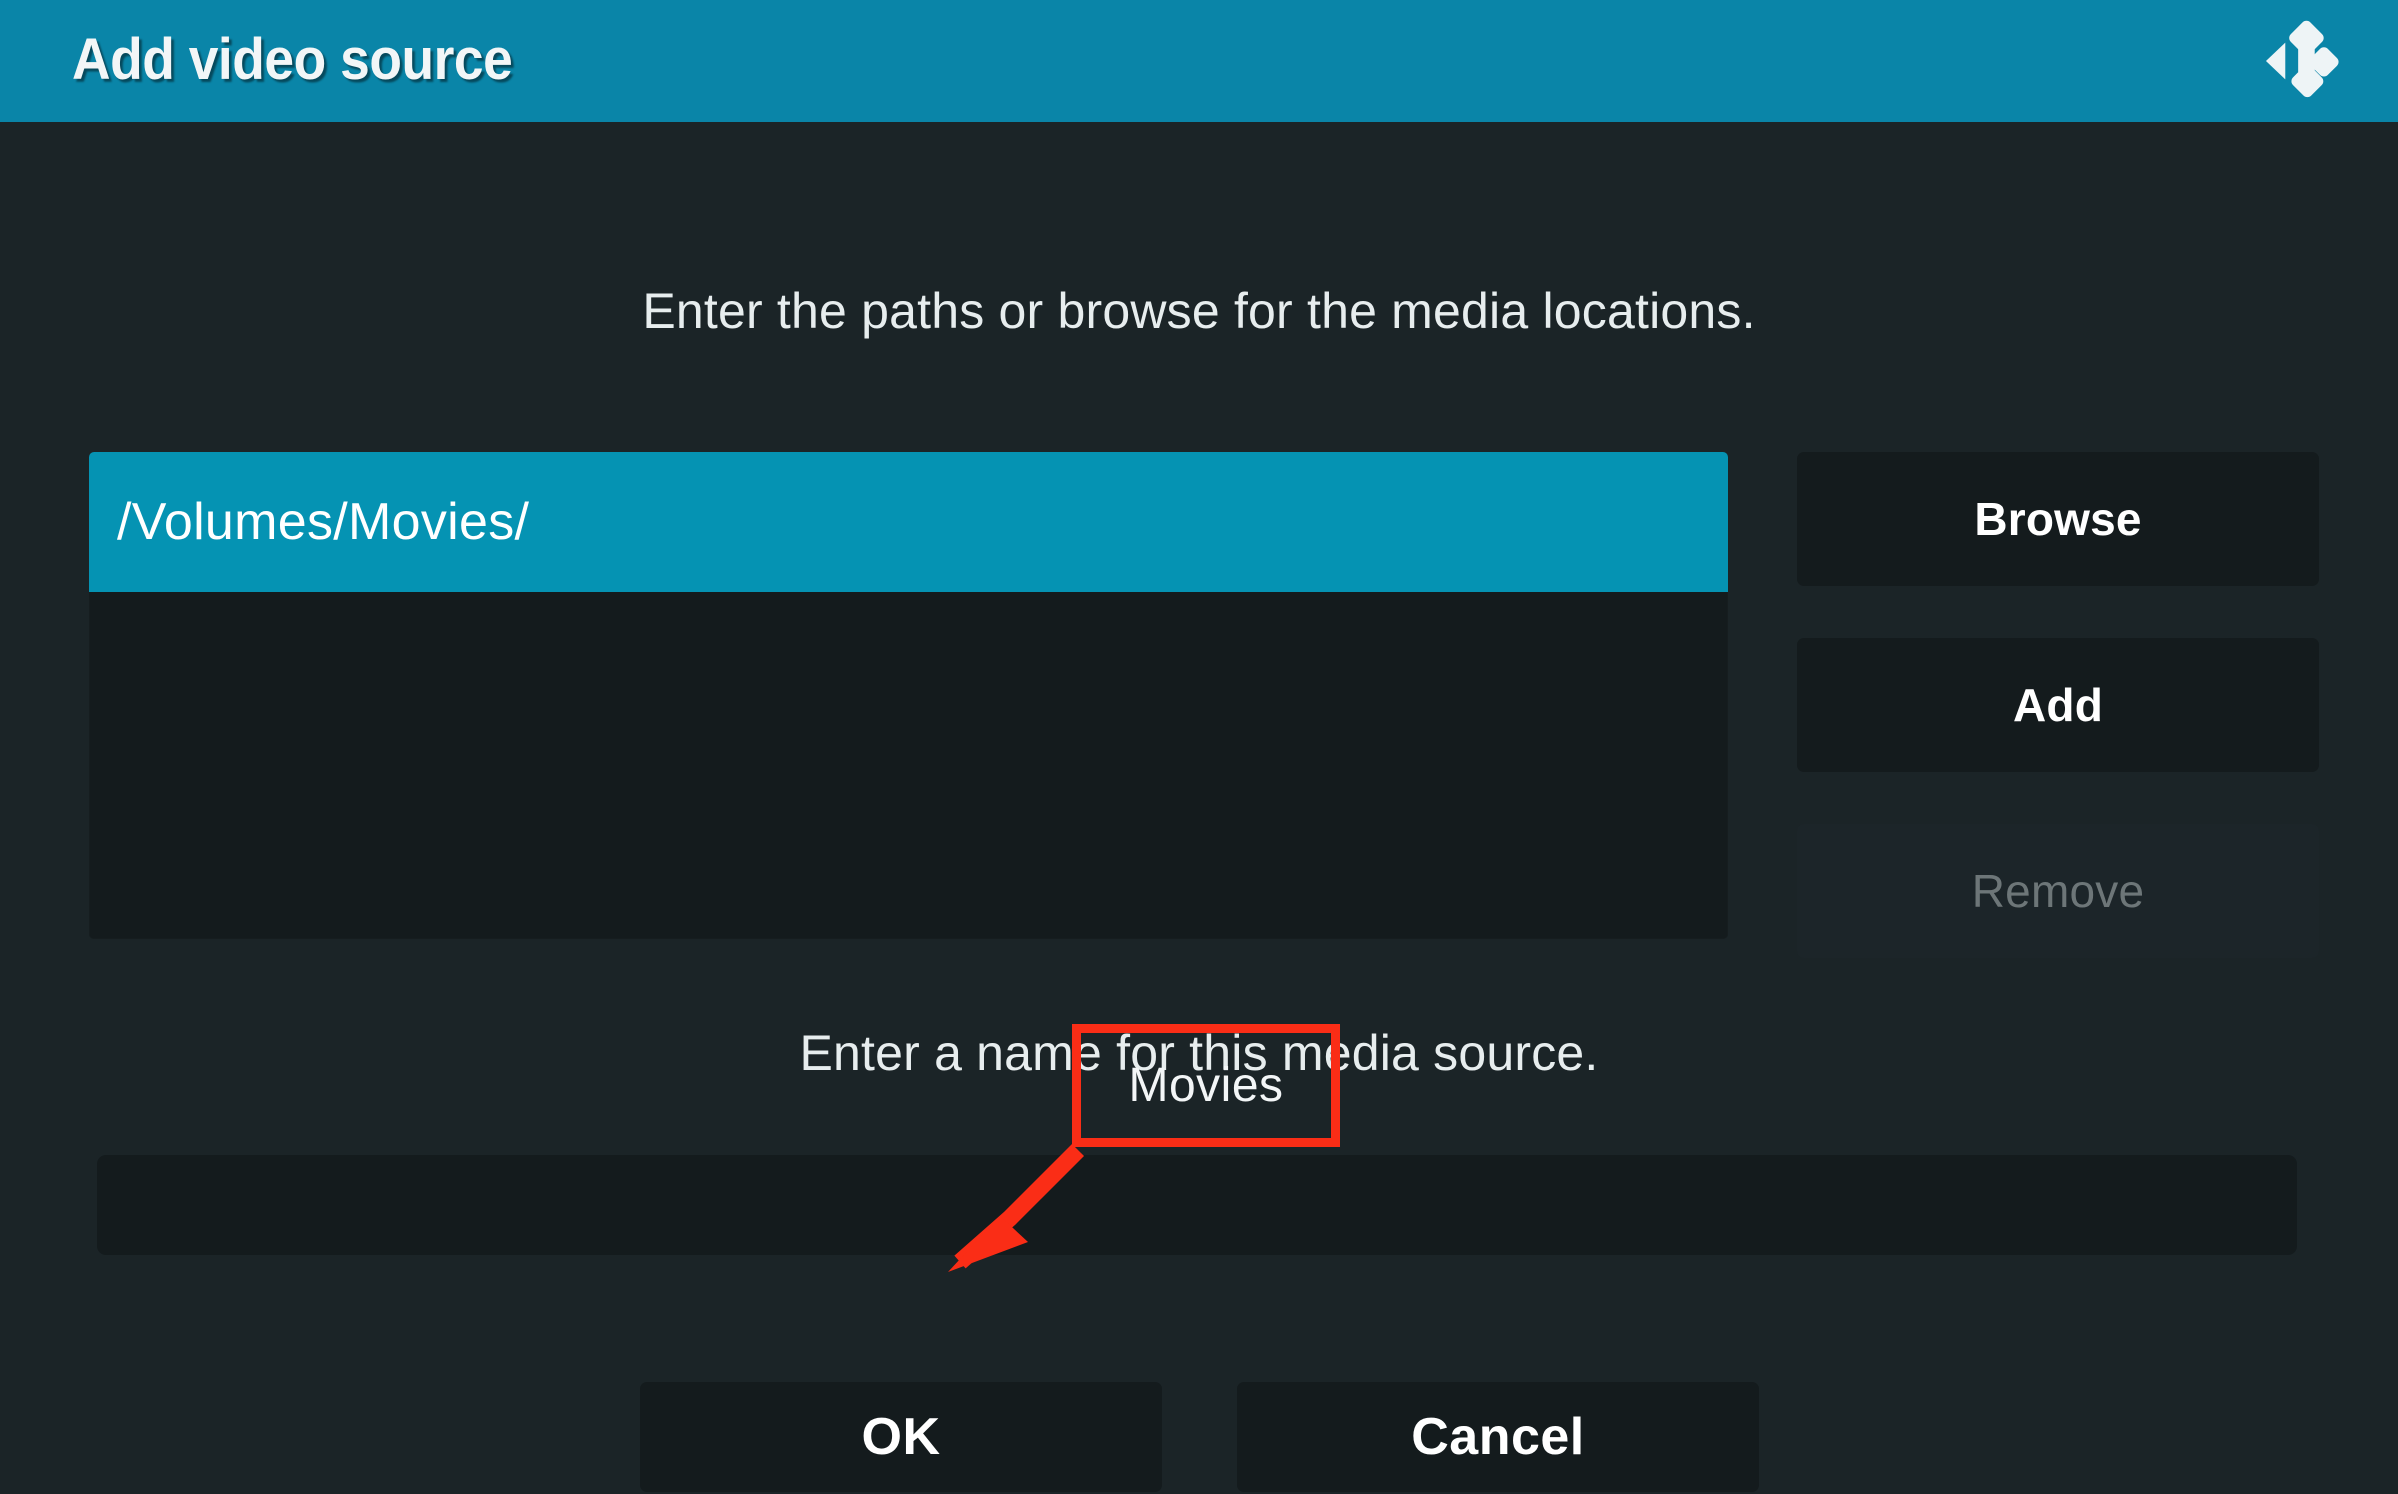 The width and height of the screenshot is (2398, 1494). Describe the element at coordinates (1199, 61) in the screenshot. I see `dialog-title-bar: Add video source` at that location.